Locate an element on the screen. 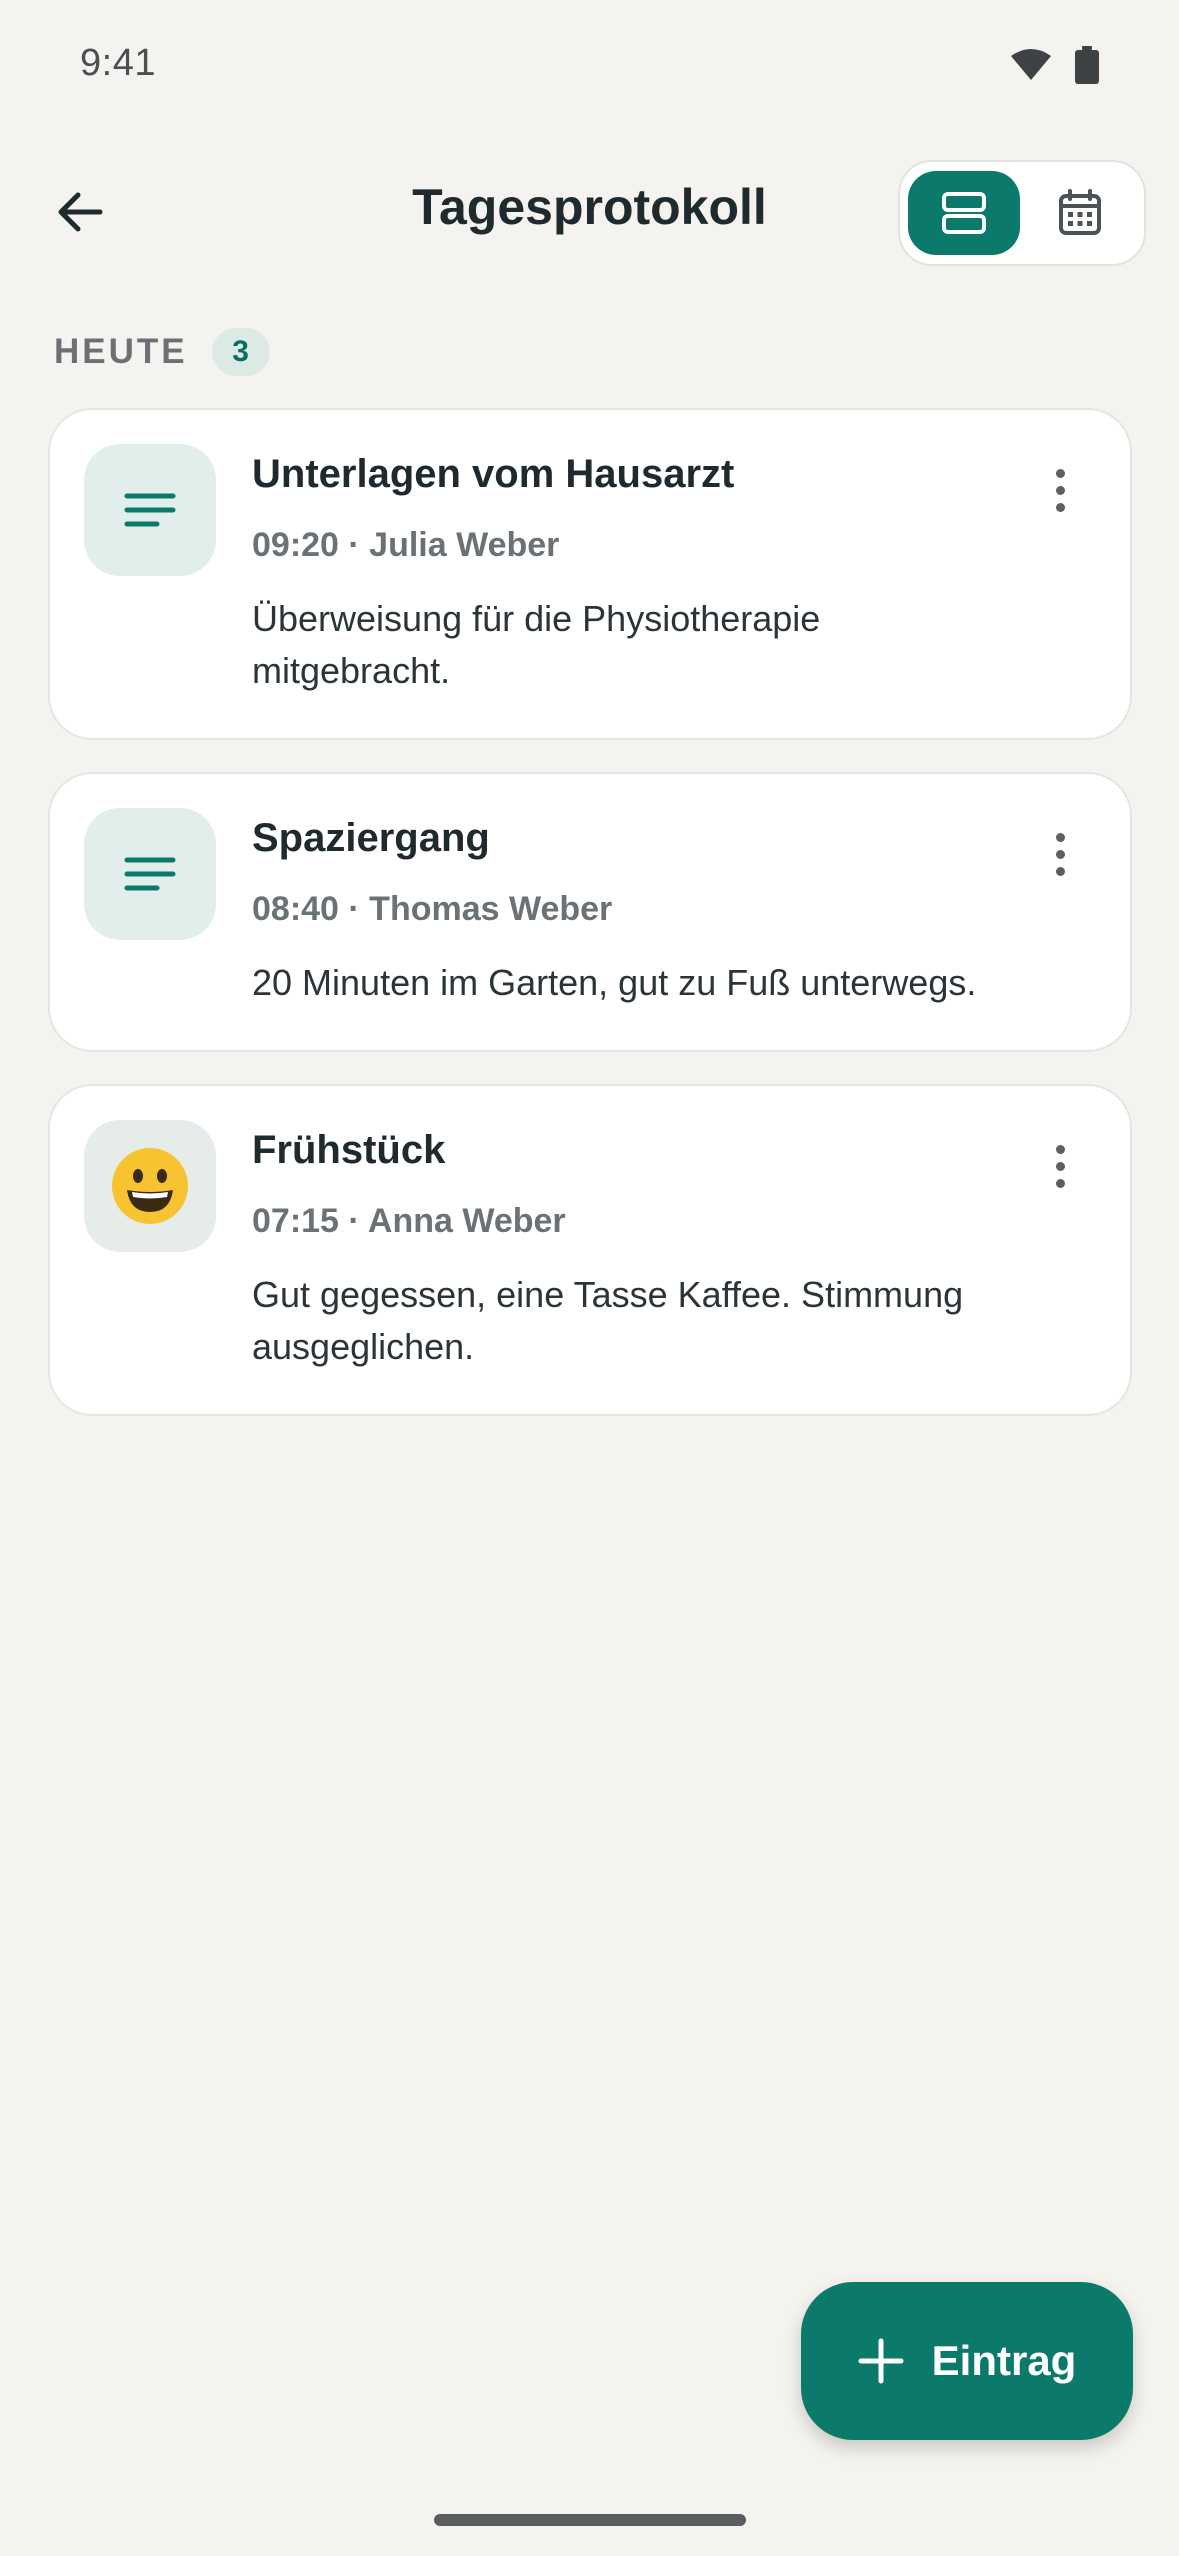 The image size is (1179, 2556). fab-label: Eintrag is located at coordinates (1004, 2360).